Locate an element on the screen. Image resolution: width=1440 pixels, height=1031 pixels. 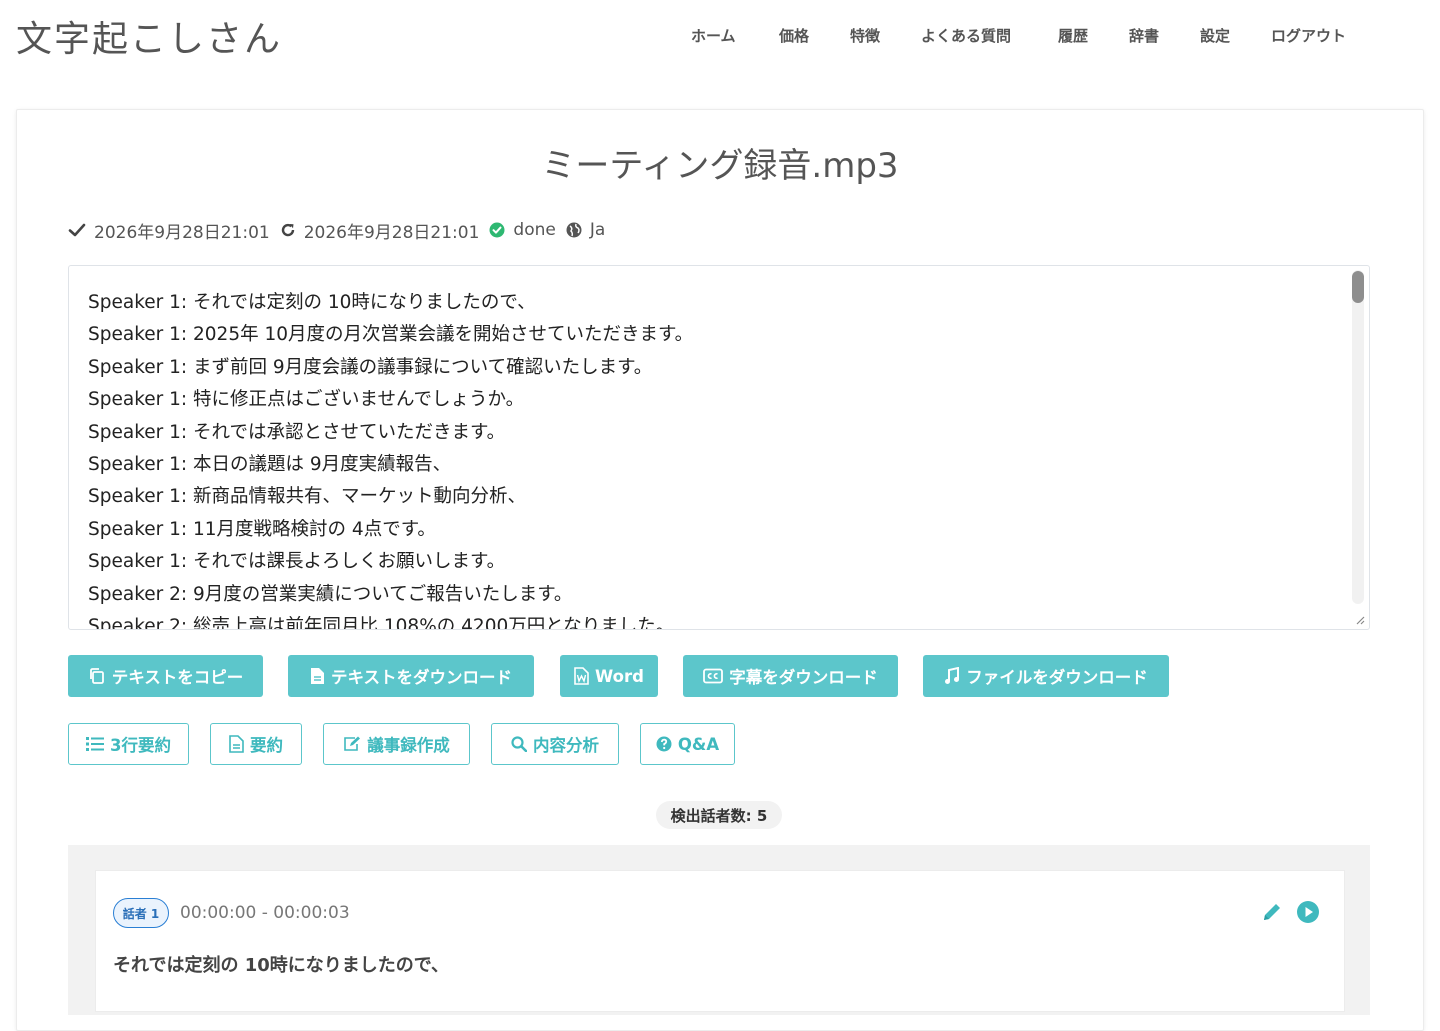
minutes-label: 議事録作成 is located at coordinates (408, 745).